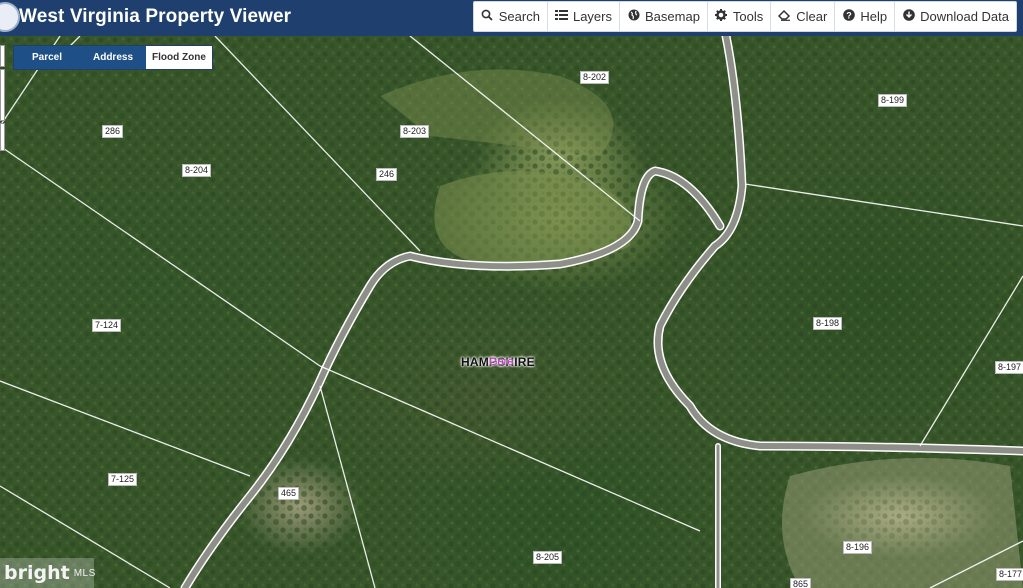  I want to click on search-mode-tabs: Parcel Address Flood Zone, so click(113, 57).